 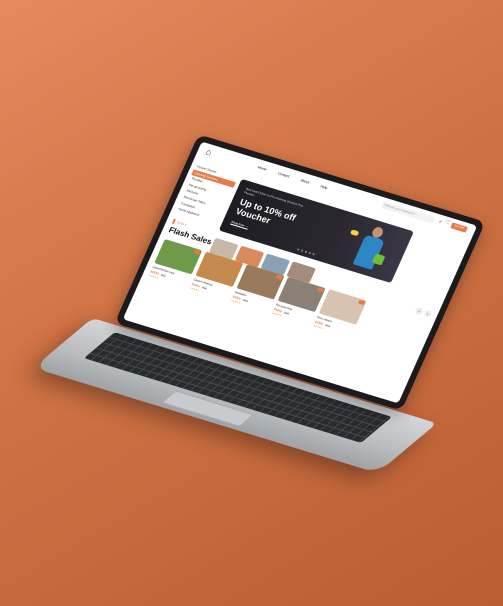 I want to click on nav-about: About, so click(x=305, y=181).